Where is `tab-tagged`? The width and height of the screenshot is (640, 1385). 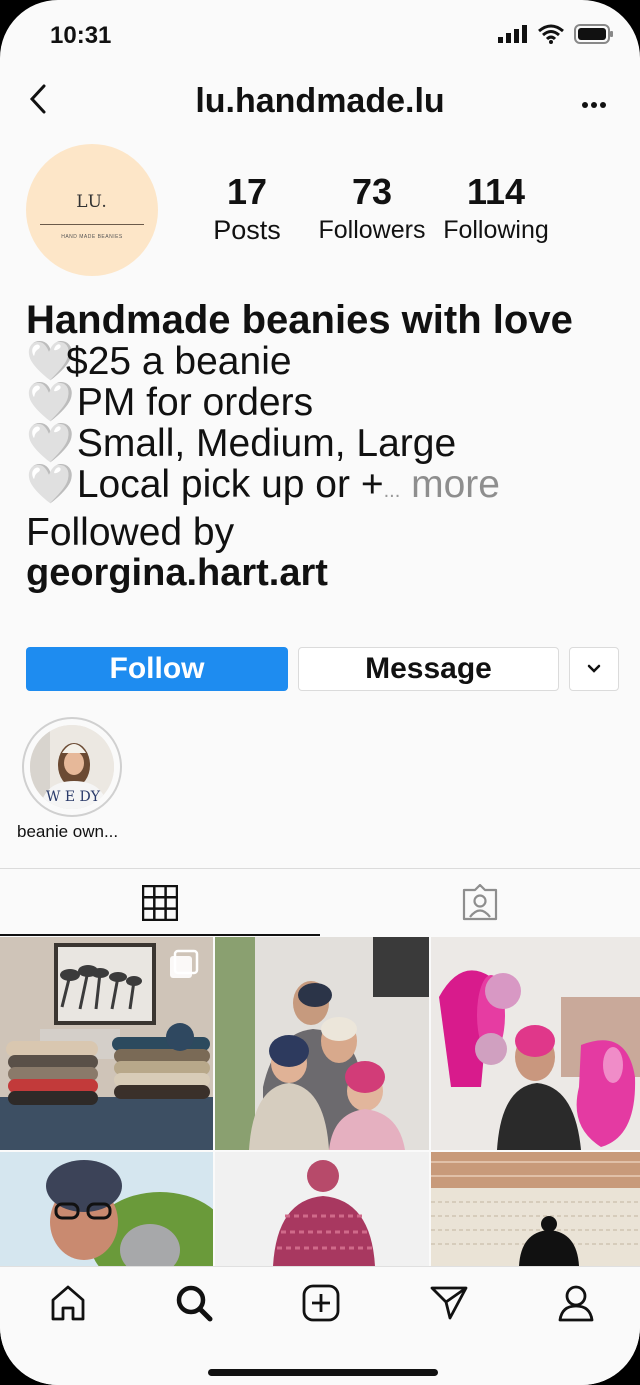
tab-tagged is located at coordinates (480, 903).